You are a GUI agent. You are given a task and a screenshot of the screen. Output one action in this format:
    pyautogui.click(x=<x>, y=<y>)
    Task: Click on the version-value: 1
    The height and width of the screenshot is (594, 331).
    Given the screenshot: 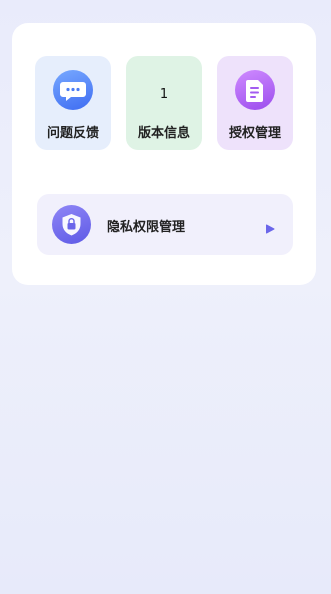 What is the action you would take?
    pyautogui.click(x=164, y=94)
    